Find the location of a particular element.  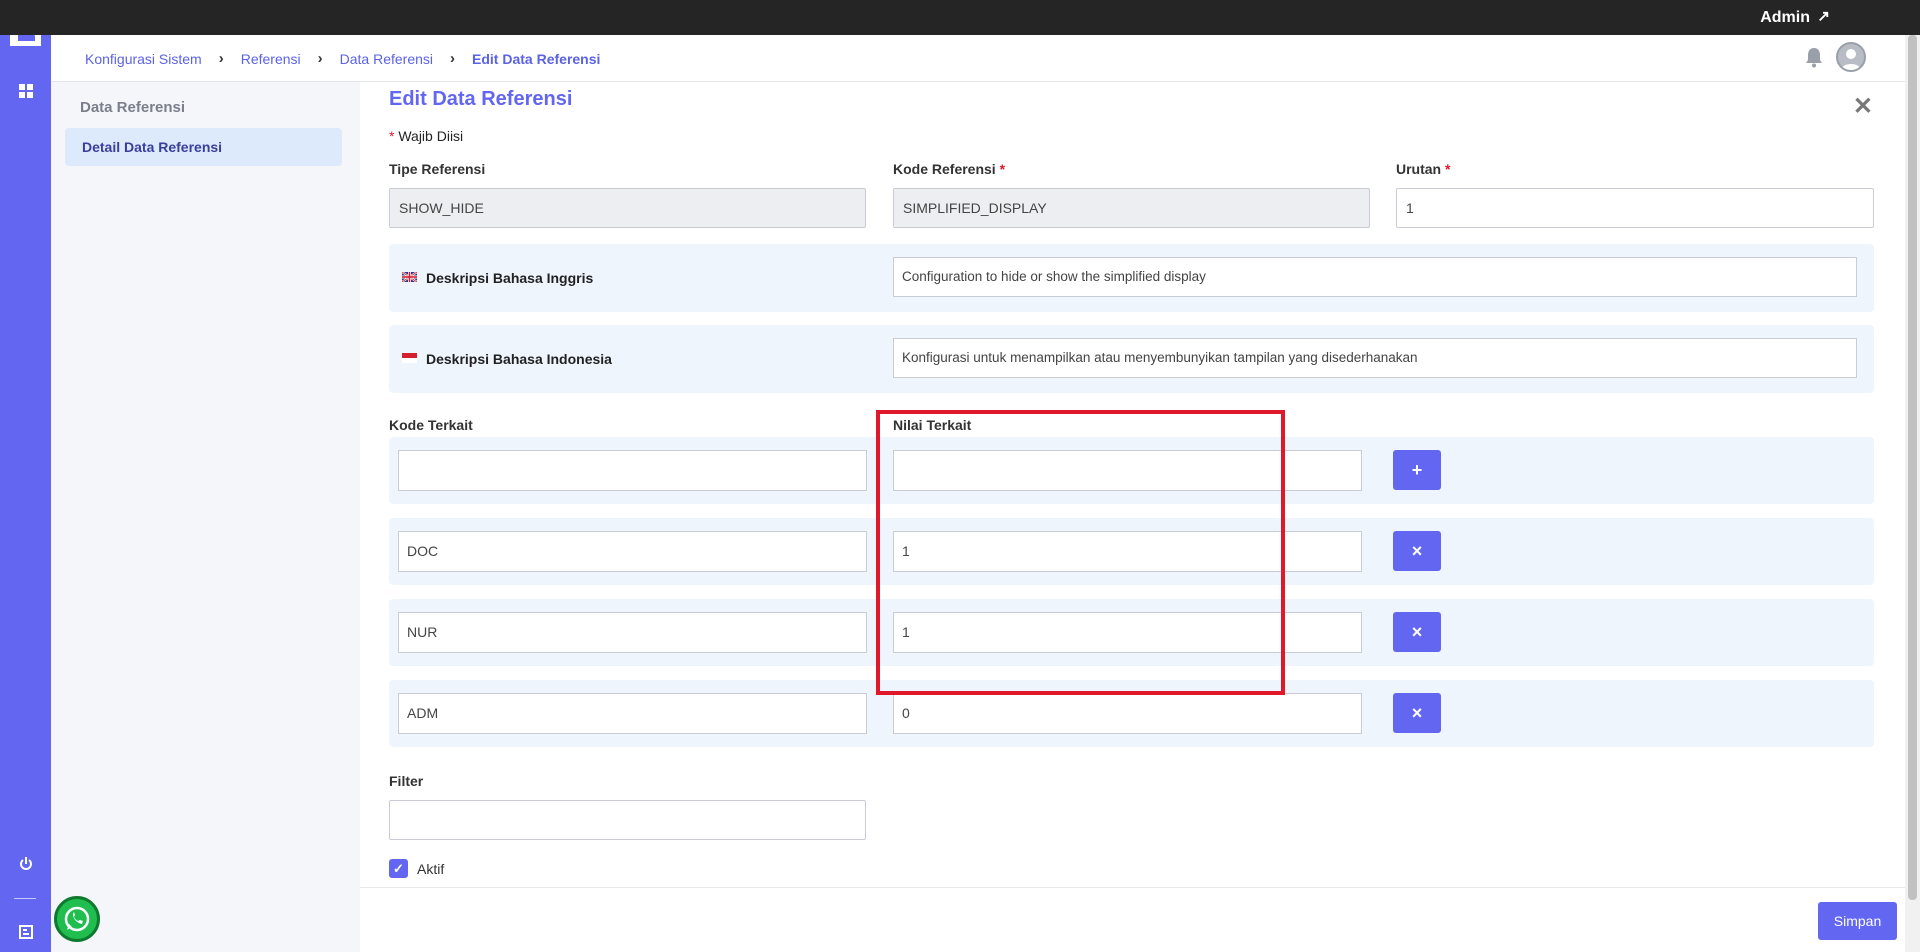

nilai-terkait-label: Nilai Terkait is located at coordinates (932, 425).